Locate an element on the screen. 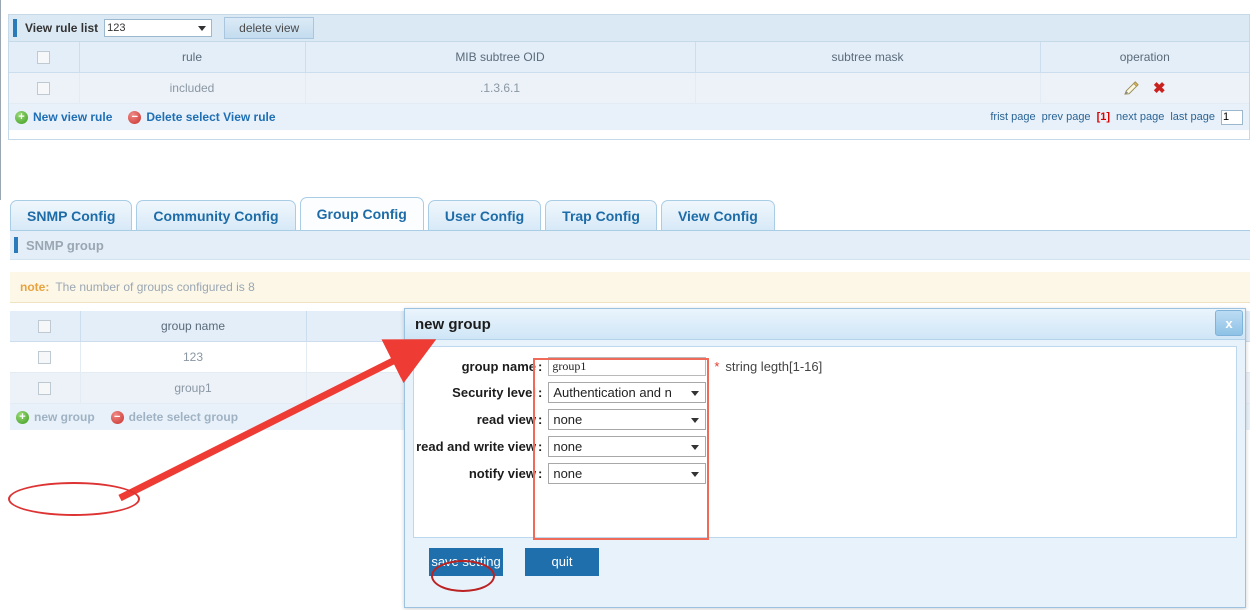  select-all-header is located at coordinates (44, 57).